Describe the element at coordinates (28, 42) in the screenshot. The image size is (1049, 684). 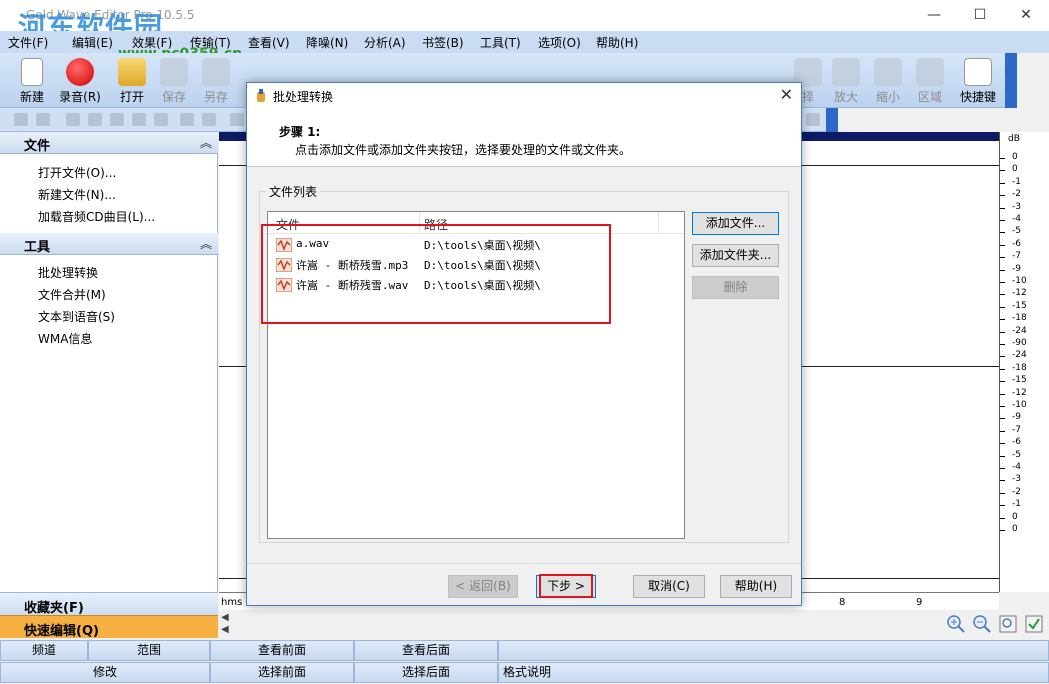
I see `menu-file: 文件(F)` at that location.